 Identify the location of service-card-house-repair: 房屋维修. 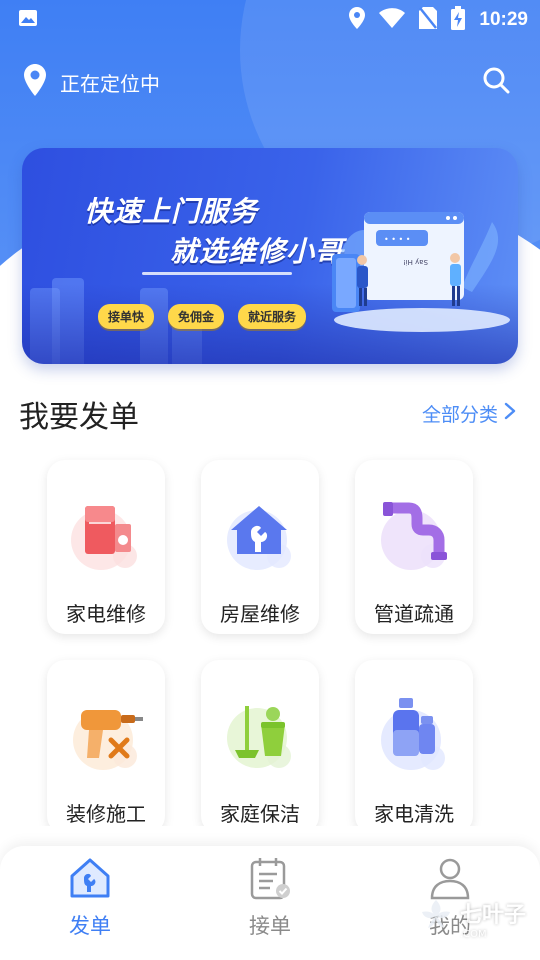
(260, 547).